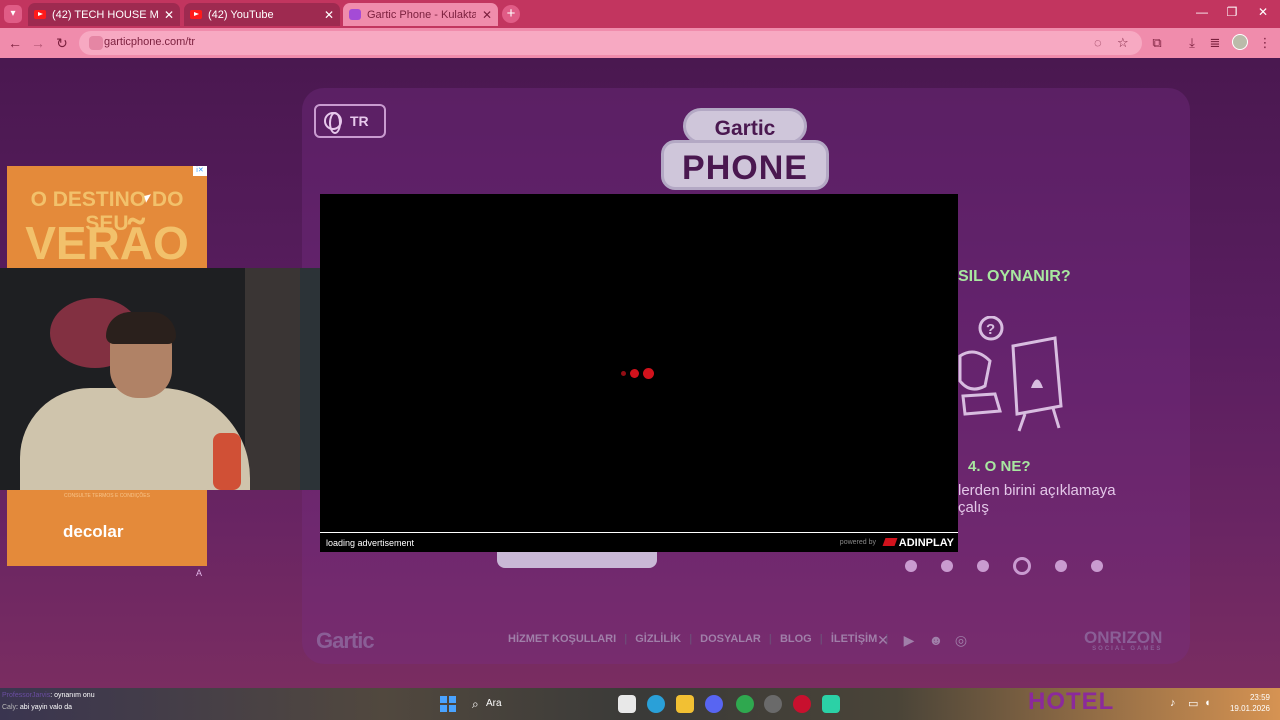  What do you see at coordinates (1215, 43) in the screenshot?
I see `media-icon: ≣` at bounding box center [1215, 43].